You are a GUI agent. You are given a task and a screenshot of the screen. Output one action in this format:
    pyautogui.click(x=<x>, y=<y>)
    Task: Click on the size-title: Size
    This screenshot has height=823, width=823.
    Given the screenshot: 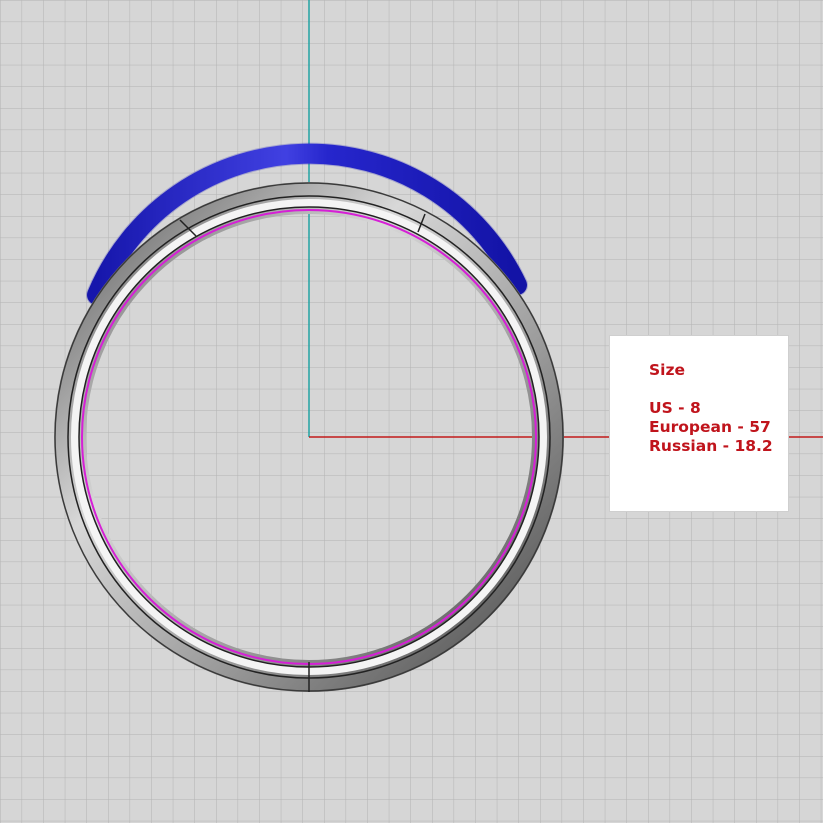 What is the action you would take?
    pyautogui.click(x=667, y=370)
    